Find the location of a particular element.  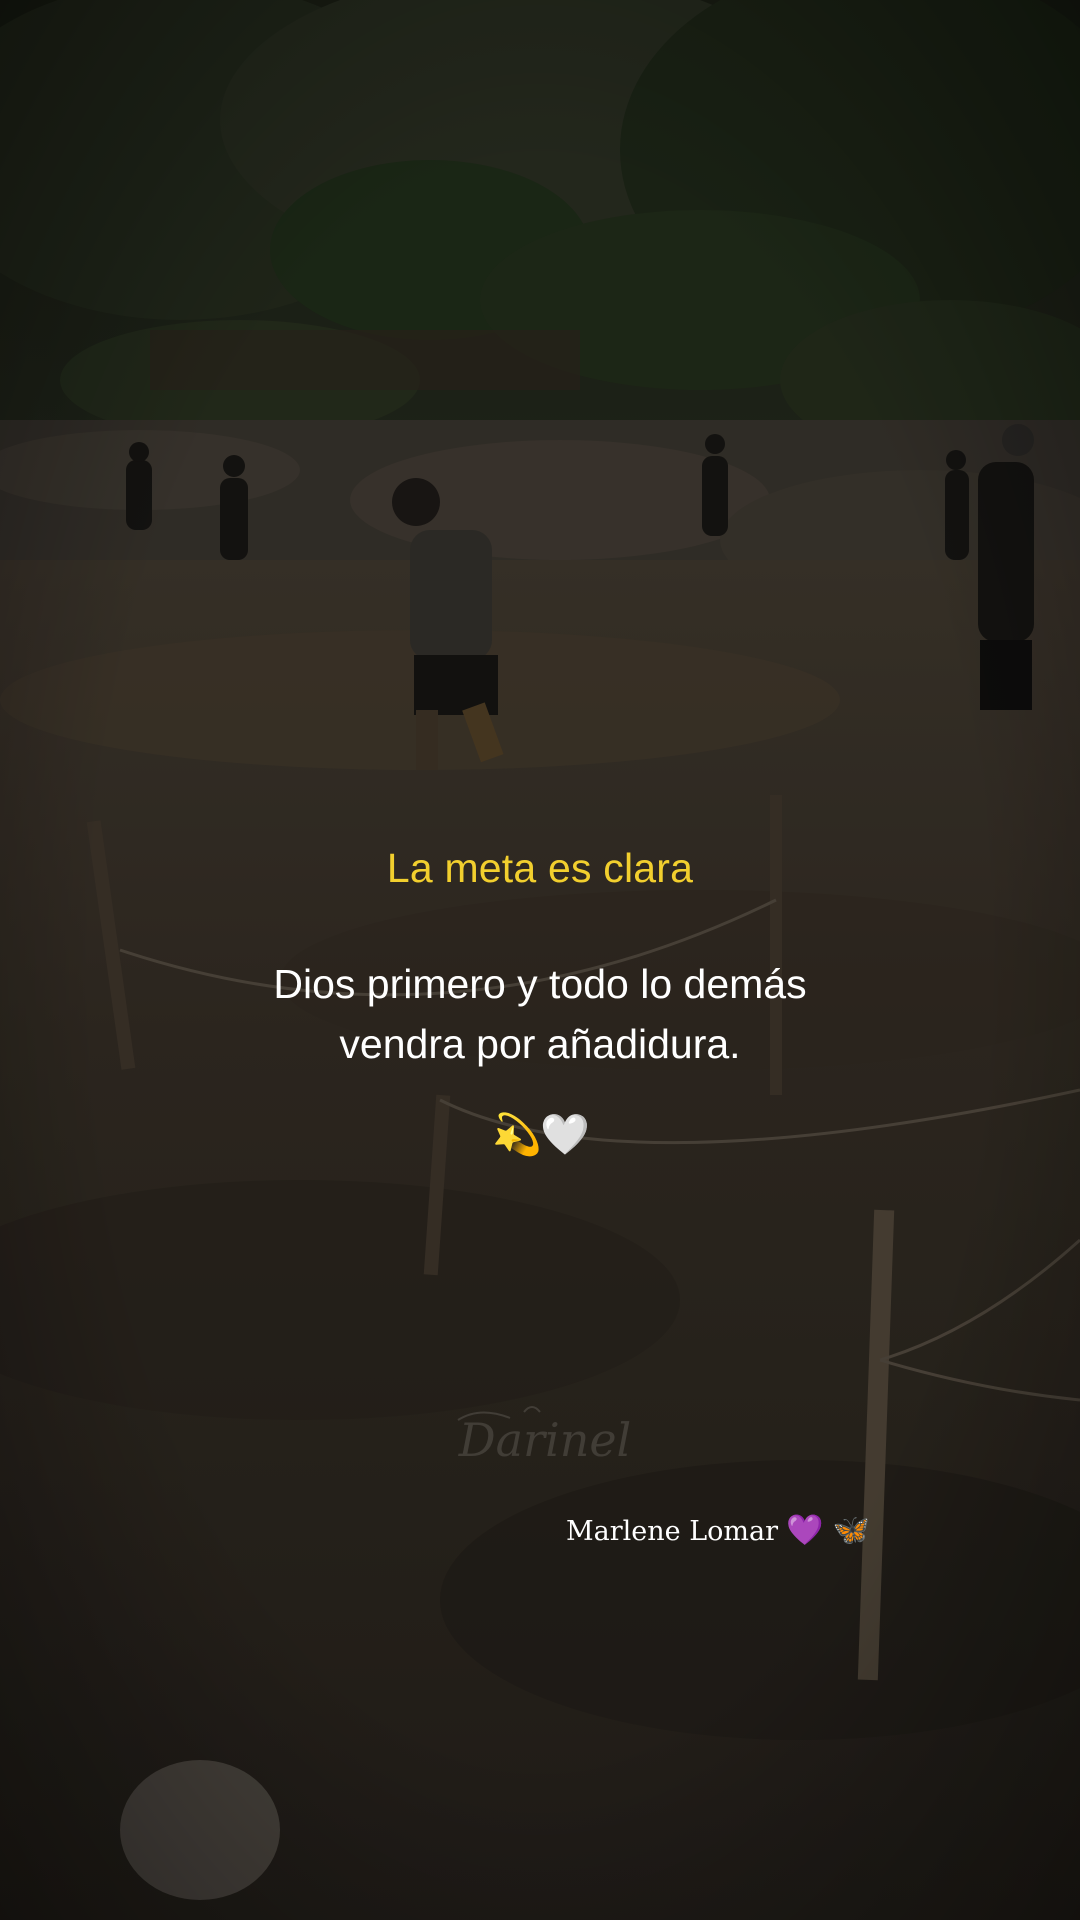

watermark-logo: Darinel is located at coordinates (544, 1436).